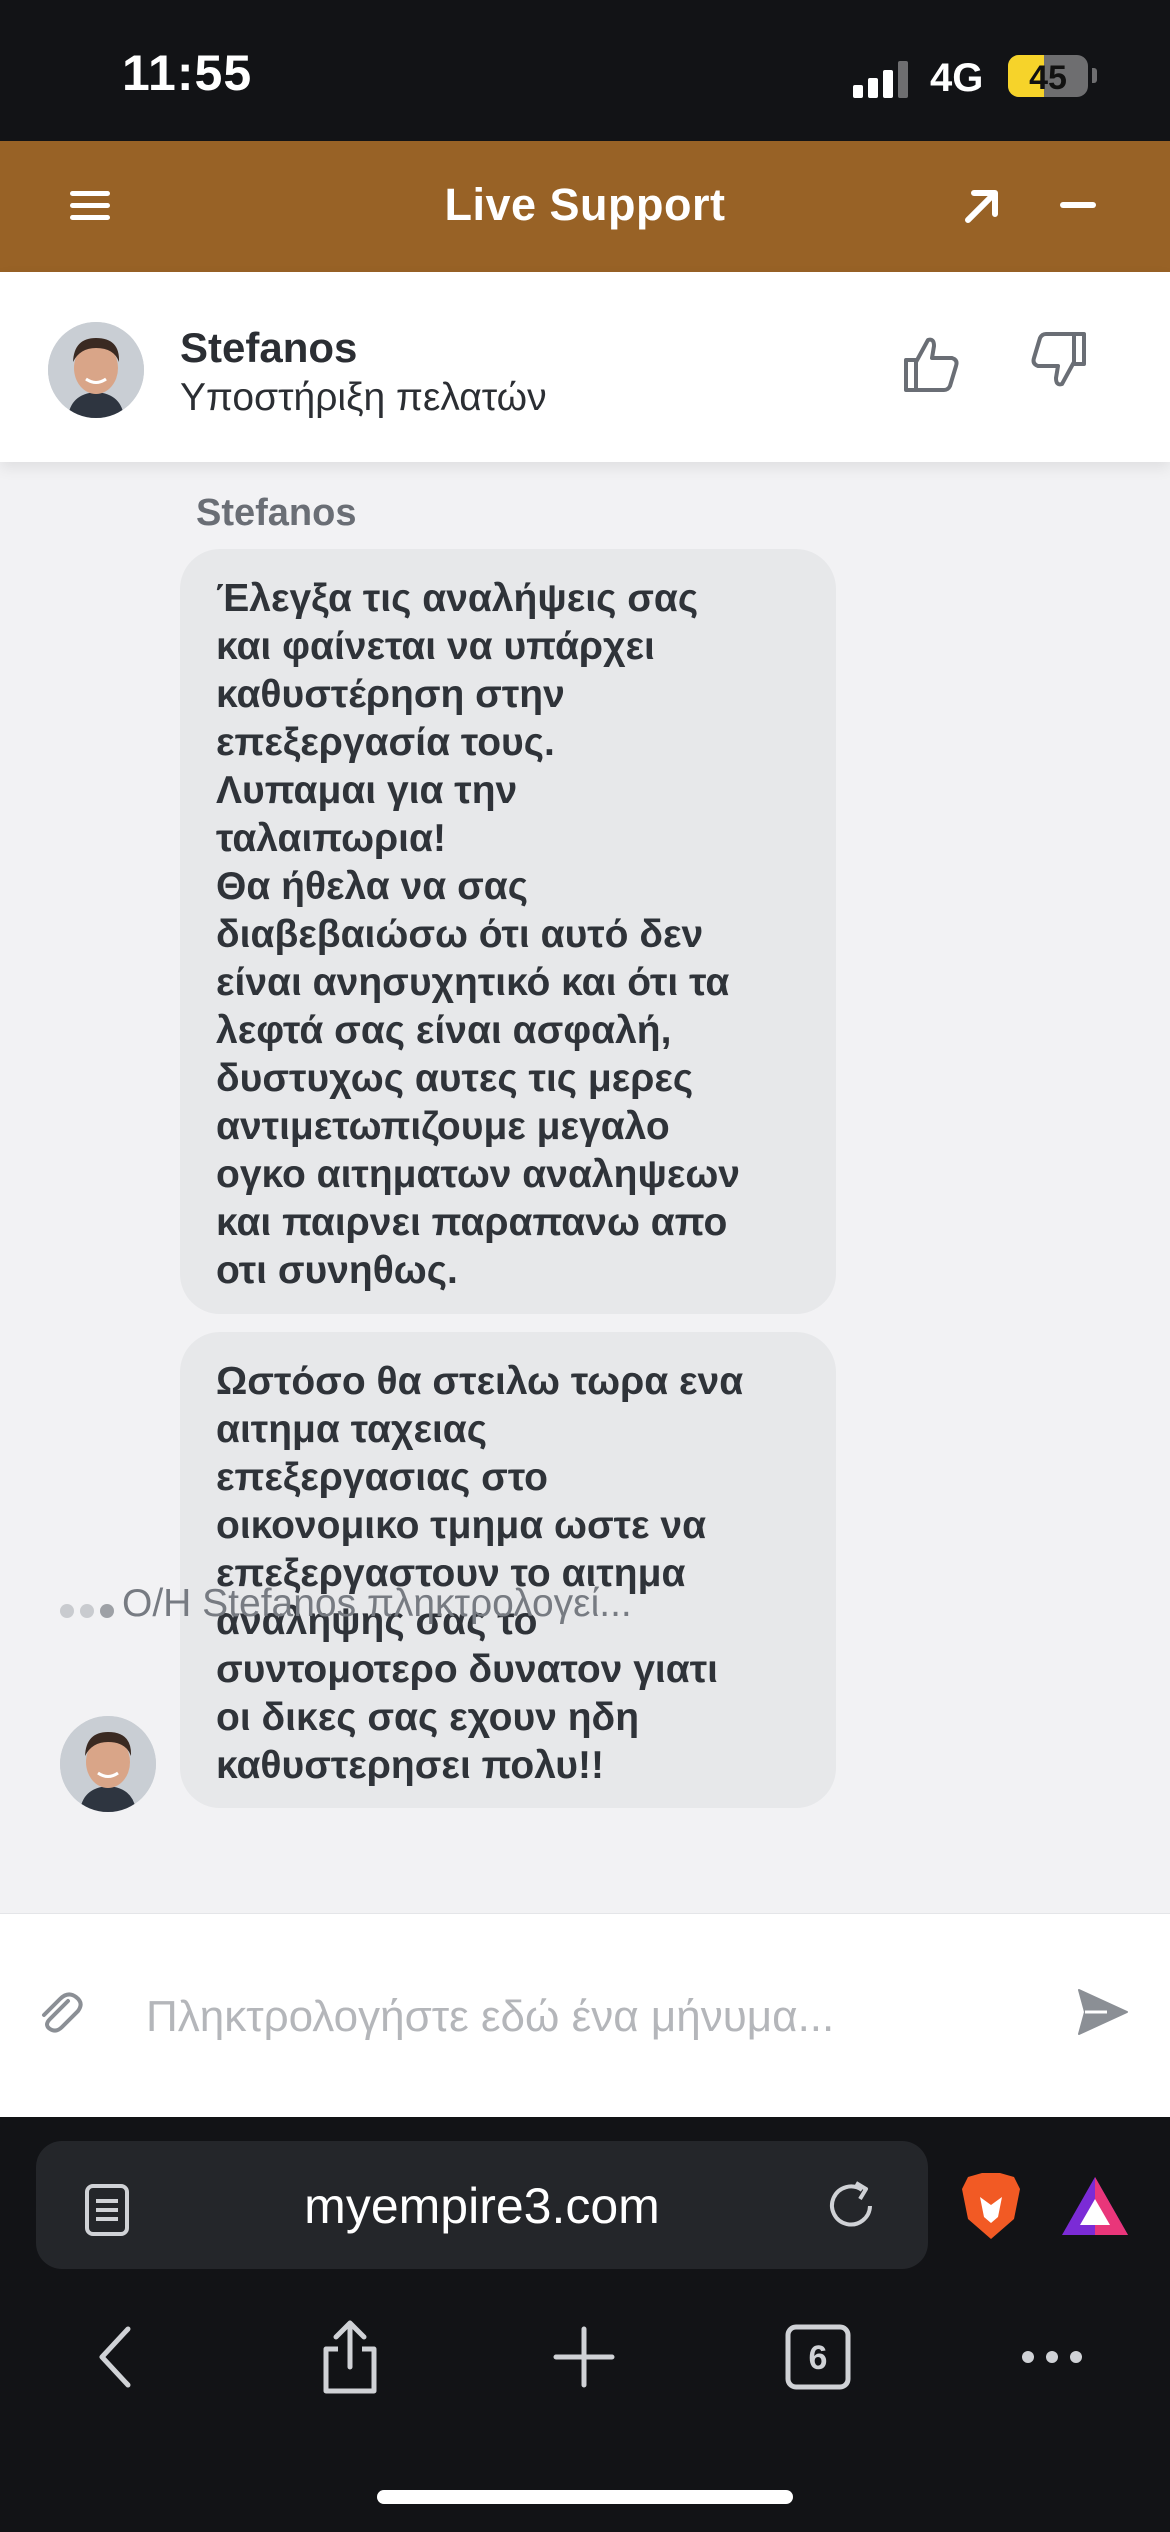  What do you see at coordinates (566, 2017) in the screenshot?
I see `message-input` at bounding box center [566, 2017].